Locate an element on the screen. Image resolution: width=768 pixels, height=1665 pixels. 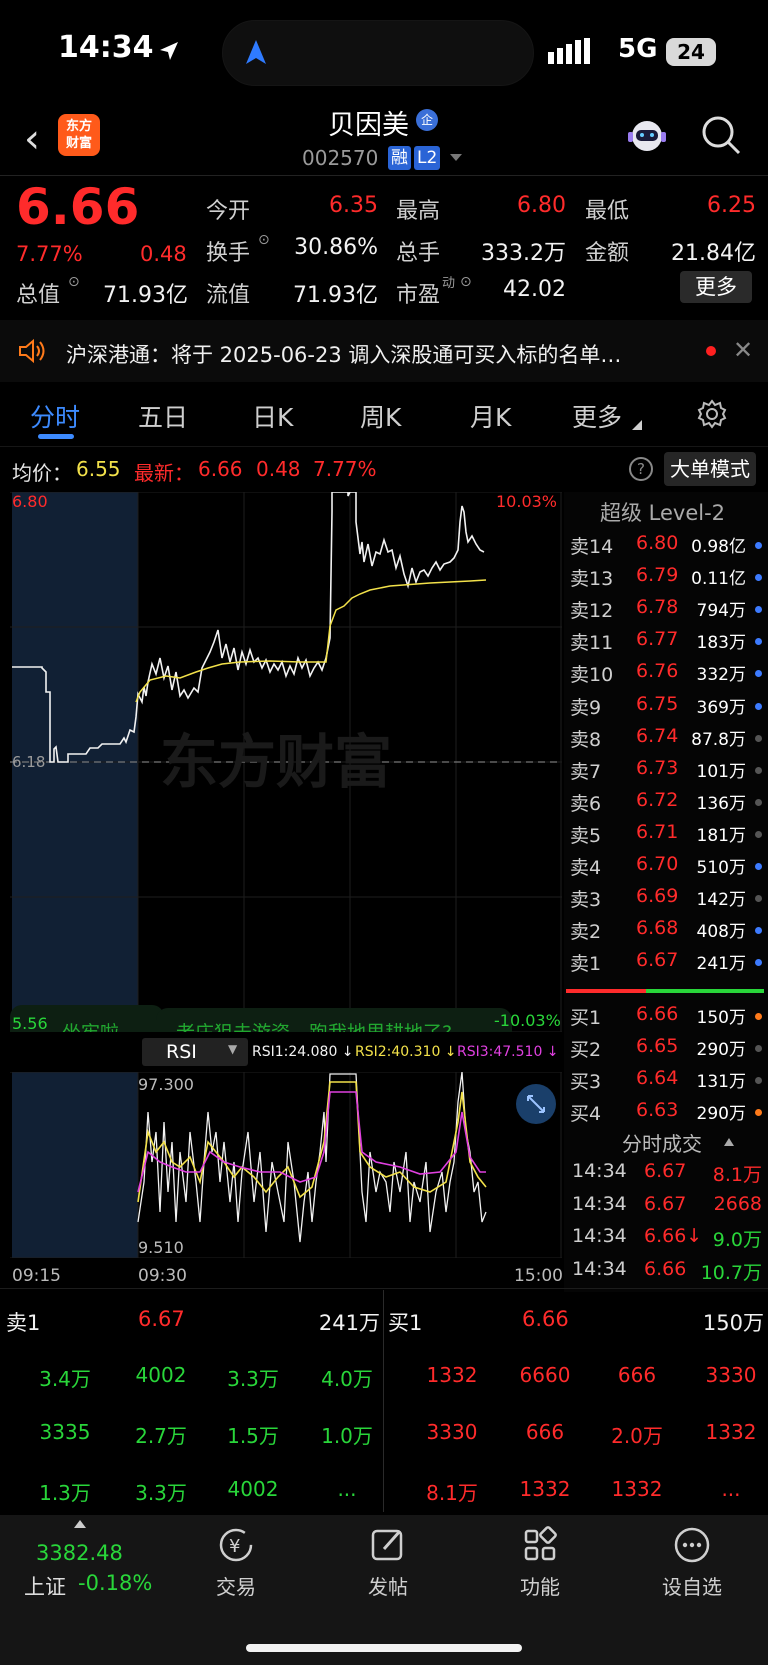
comment-banner-2: 老庄狙击游资，跑我地里耕地了? is located at coordinates (334, 1020).